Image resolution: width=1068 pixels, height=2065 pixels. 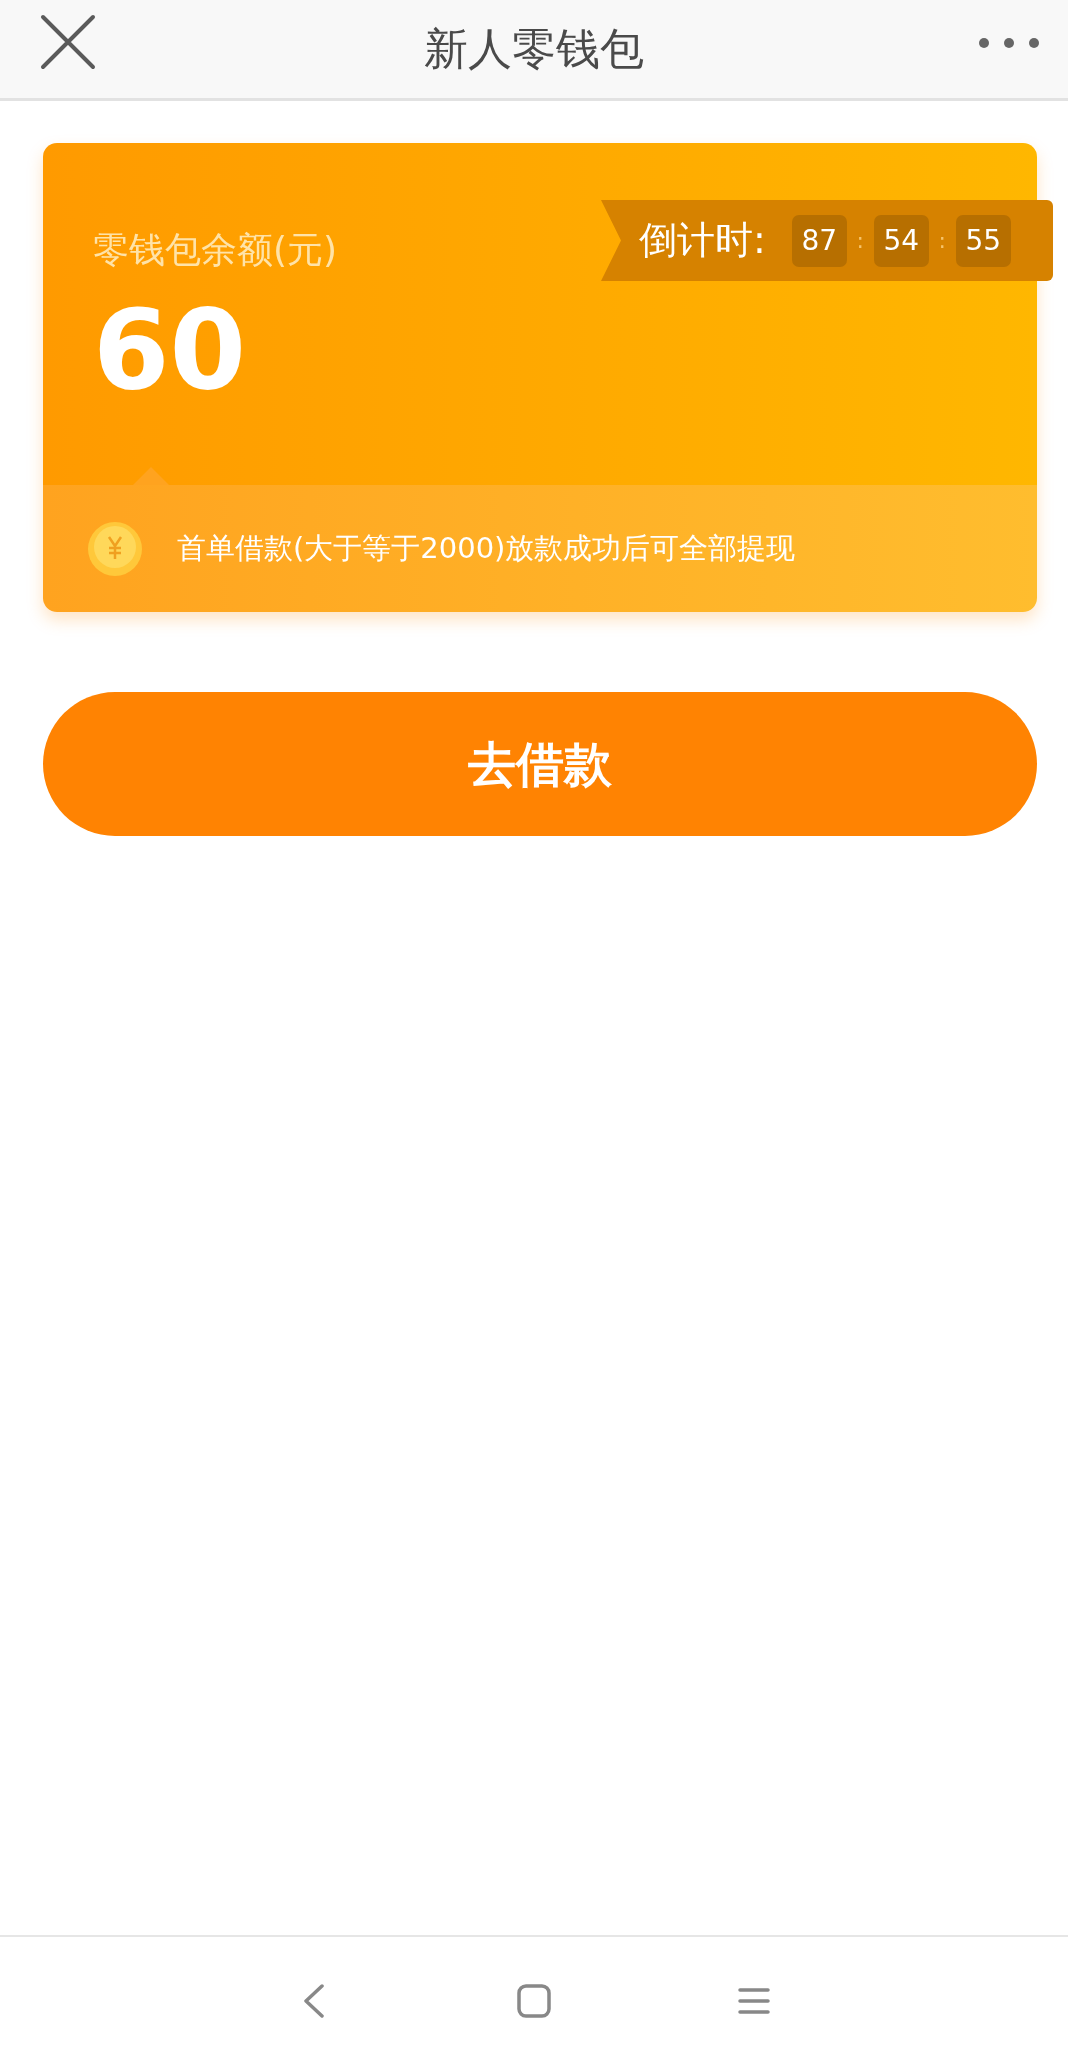 I want to click on back-icon, so click(x=314, y=2001).